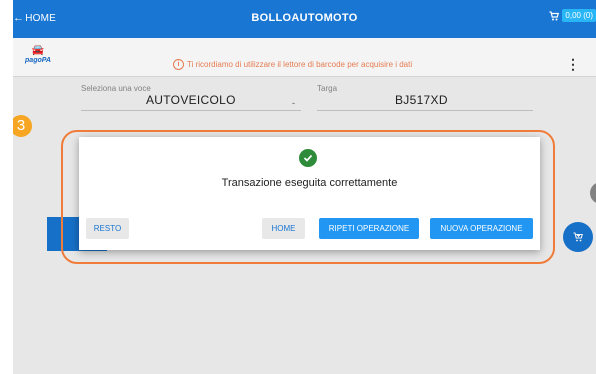 Image resolution: width=596 pixels, height=374 pixels. What do you see at coordinates (309, 183) in the screenshot?
I see `dialog-message: Transazione eseguita correttamente` at bounding box center [309, 183].